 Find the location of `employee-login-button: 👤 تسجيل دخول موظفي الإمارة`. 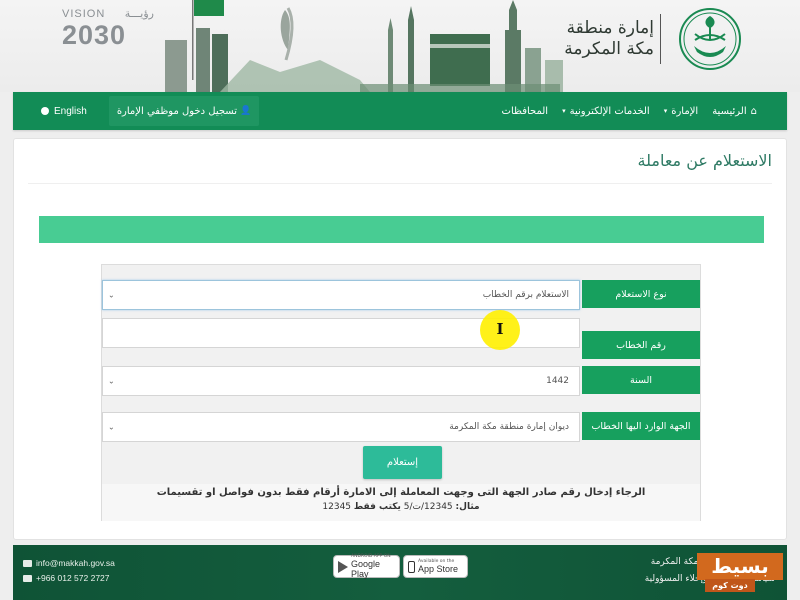

employee-login-button: 👤 تسجيل دخول موظفي الإمارة is located at coordinates (184, 111).